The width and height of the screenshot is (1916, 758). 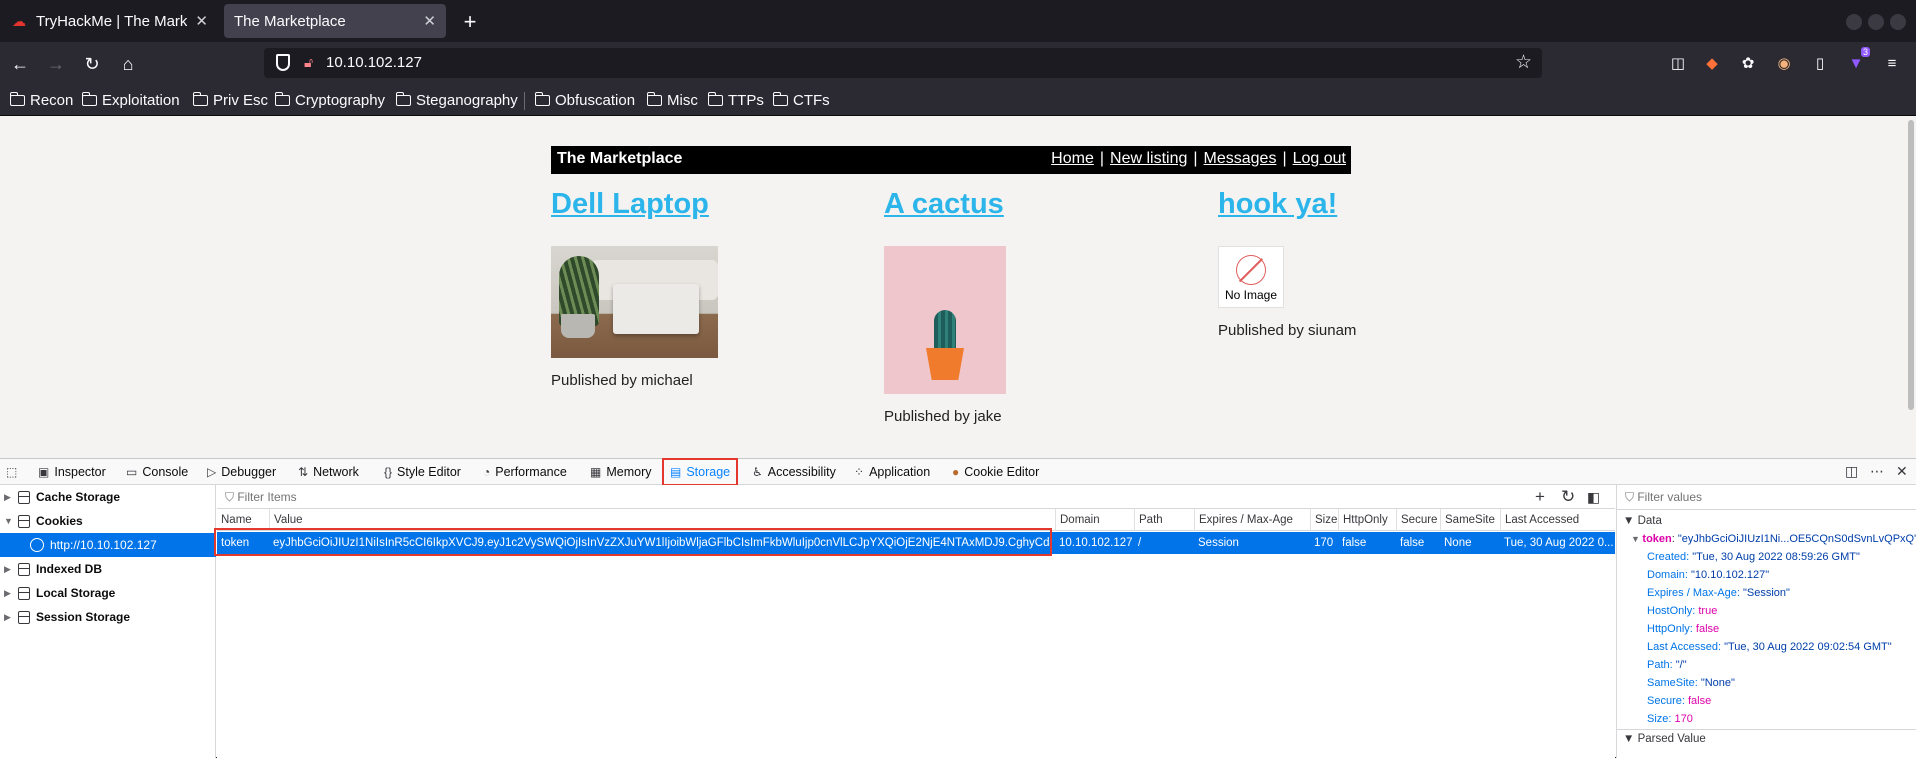 What do you see at coordinates (1094, 543) in the screenshot?
I see `cell-domain: 10.10.102.127` at bounding box center [1094, 543].